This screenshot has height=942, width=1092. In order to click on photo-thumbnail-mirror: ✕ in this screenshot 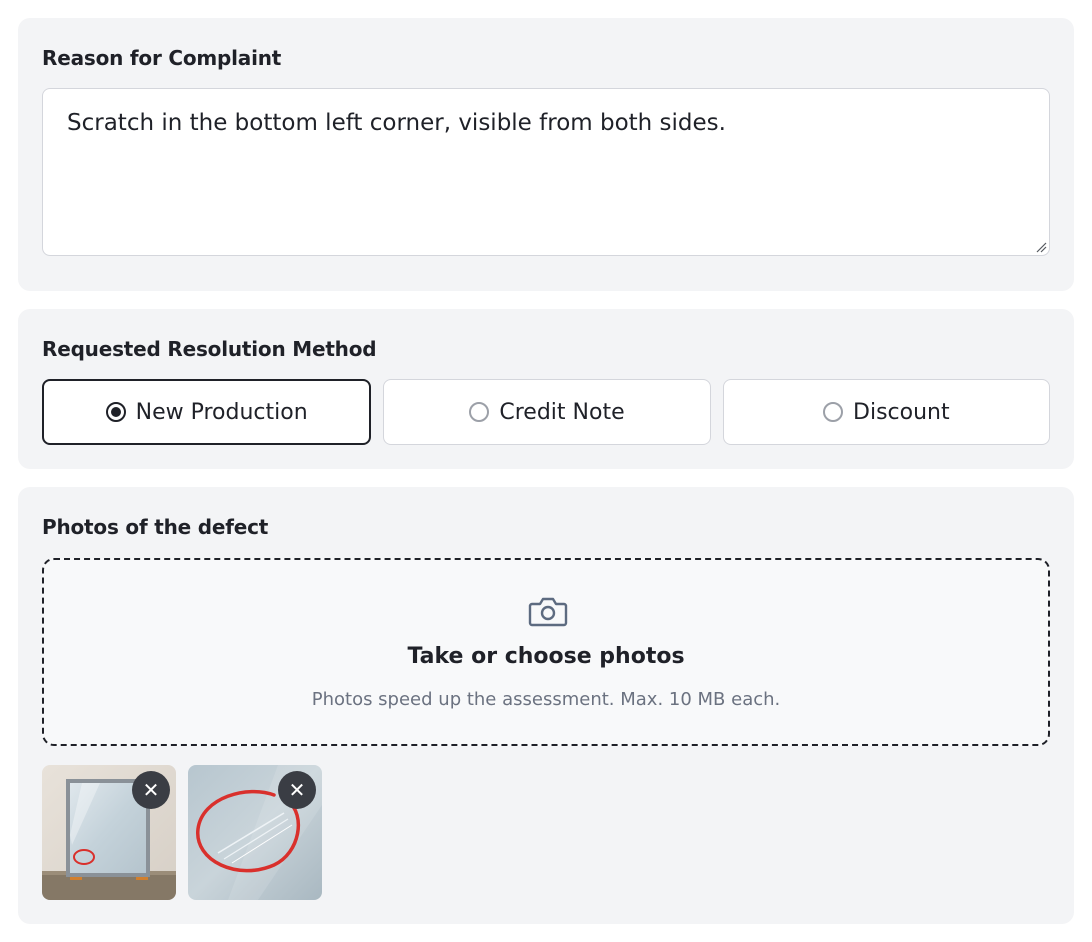, I will do `click(109, 832)`.